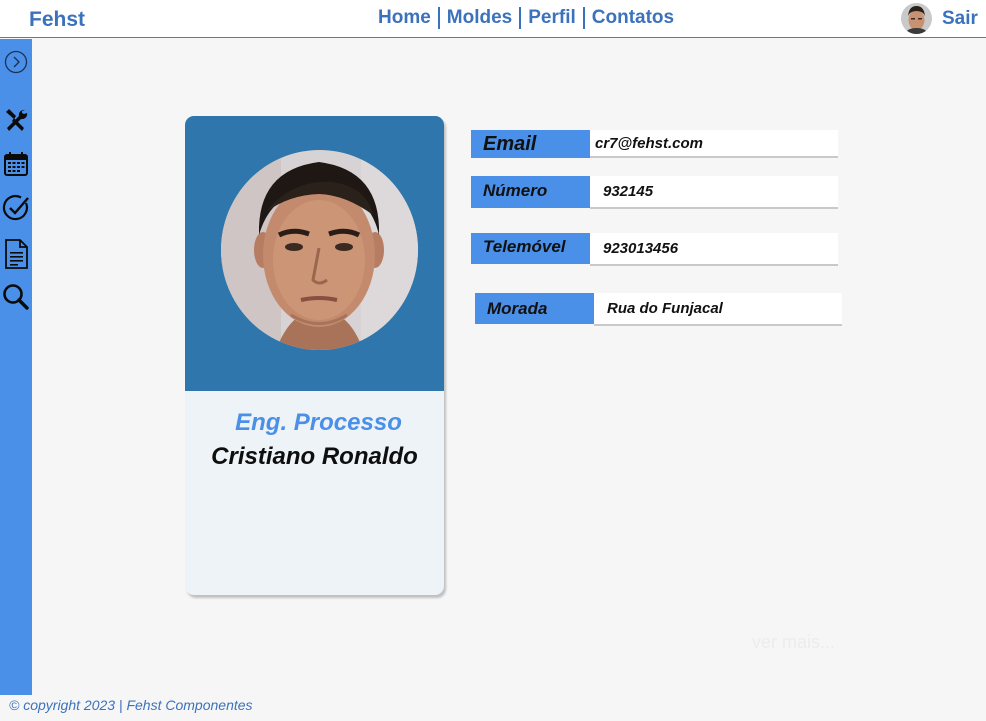 This screenshot has height=721, width=986. I want to click on morada-value: Rua do Funjacal, so click(718, 309).